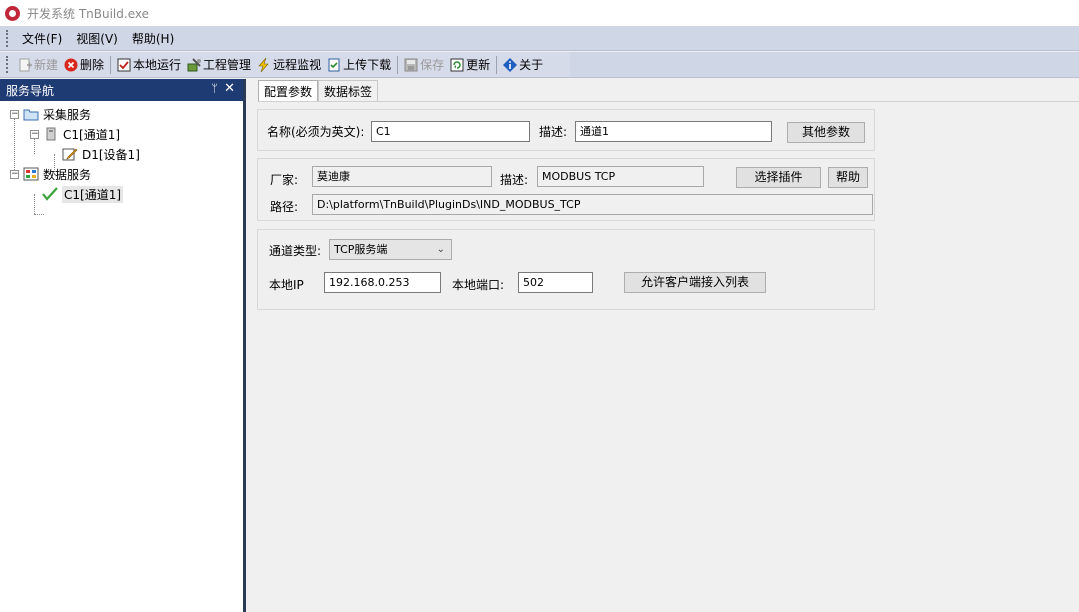  I want to click on save-disk-icon, so click(411, 65).